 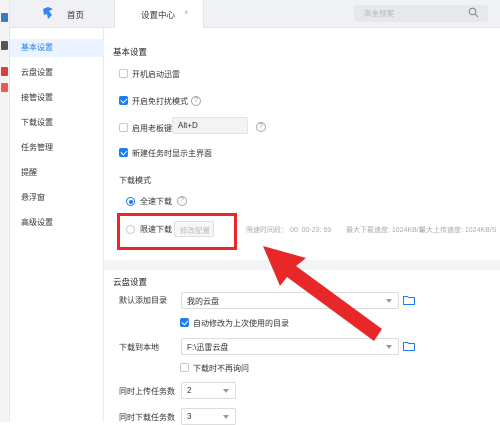 What do you see at coordinates (123, 100) in the screenshot?
I see `no-disturb-checkbox` at bounding box center [123, 100].